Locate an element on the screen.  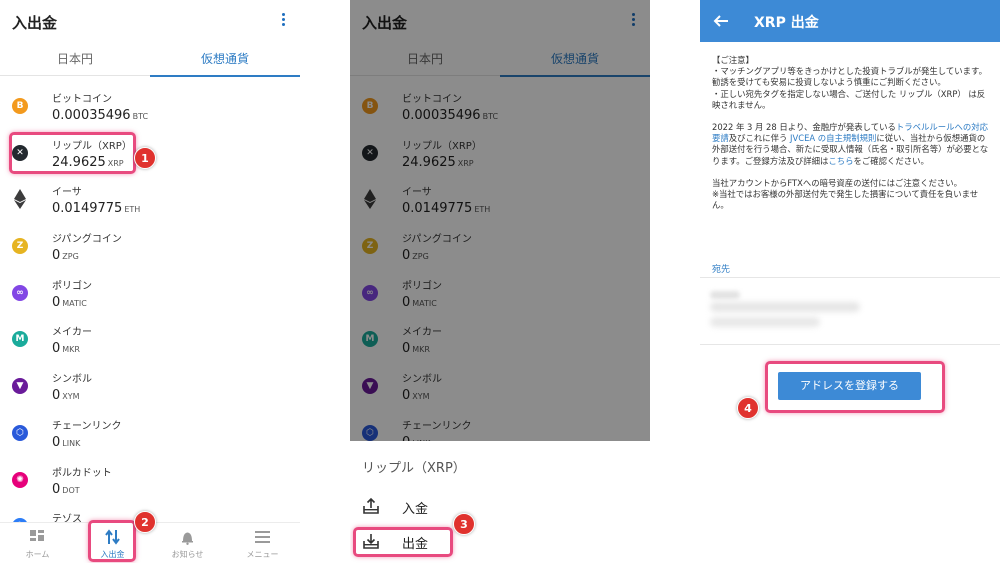
polygon-icon: ∞ is located at coordinates (20, 292).